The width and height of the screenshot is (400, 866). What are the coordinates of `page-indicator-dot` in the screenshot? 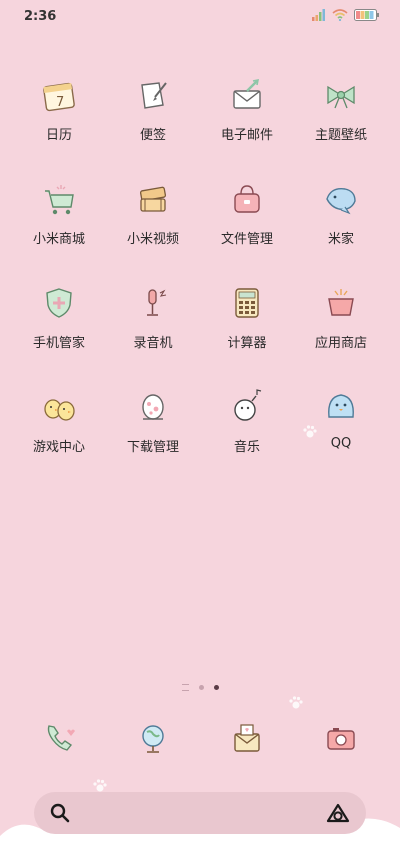 It's located at (201, 687).